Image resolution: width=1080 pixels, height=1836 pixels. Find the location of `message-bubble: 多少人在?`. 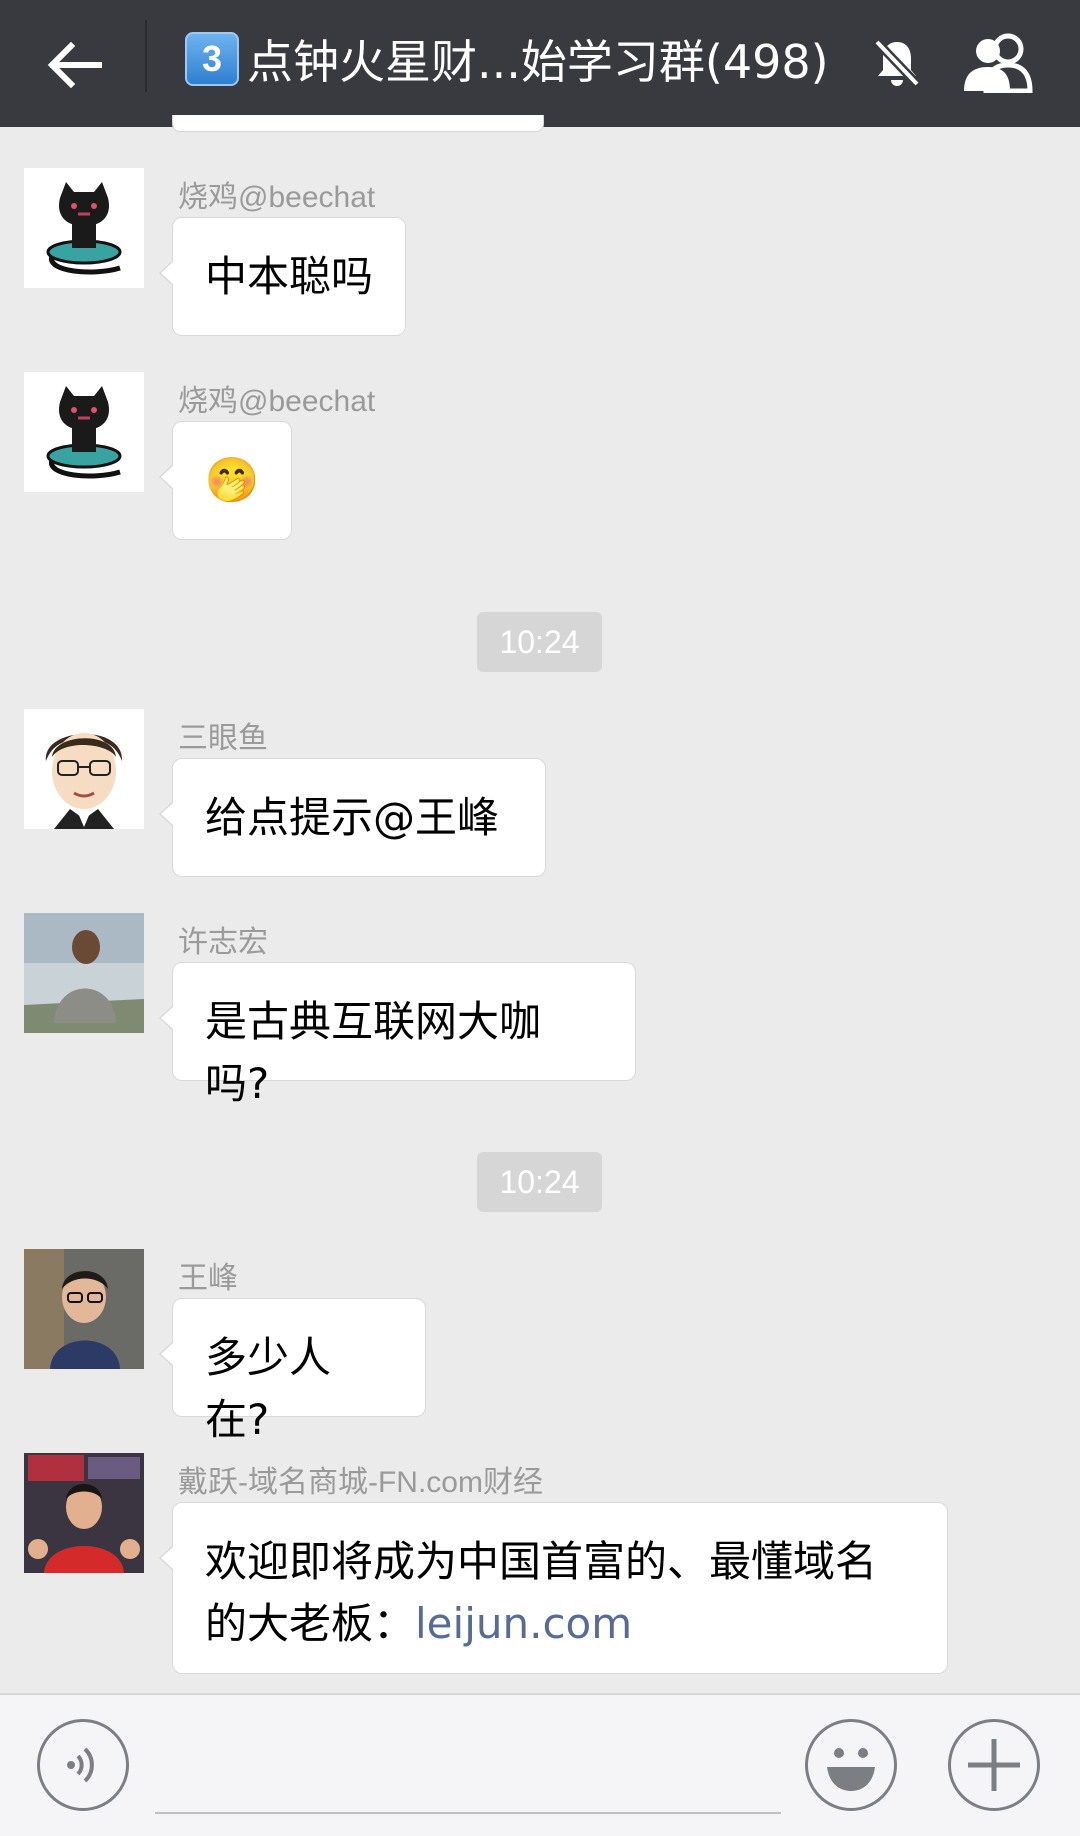

message-bubble: 多少人在? is located at coordinates (292, 1371).